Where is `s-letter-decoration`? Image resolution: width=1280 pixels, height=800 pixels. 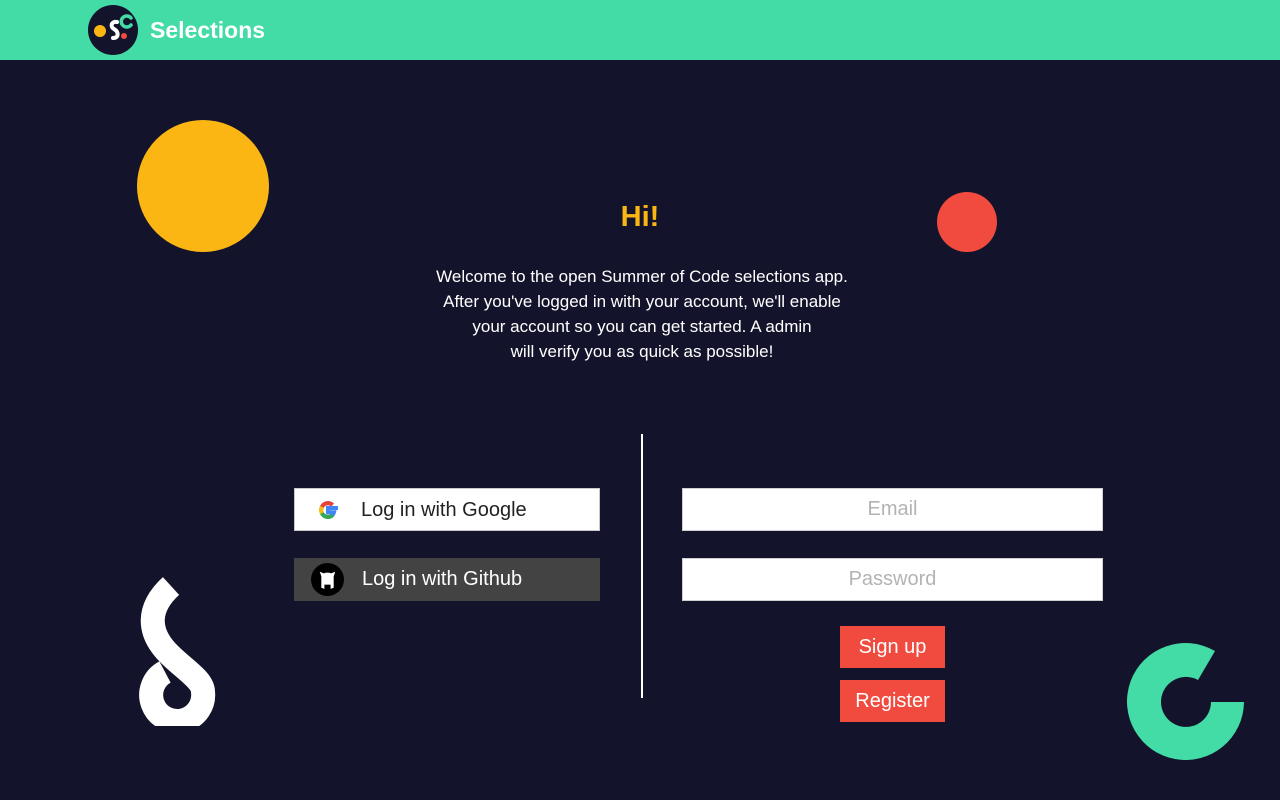 s-letter-decoration is located at coordinates (177, 651).